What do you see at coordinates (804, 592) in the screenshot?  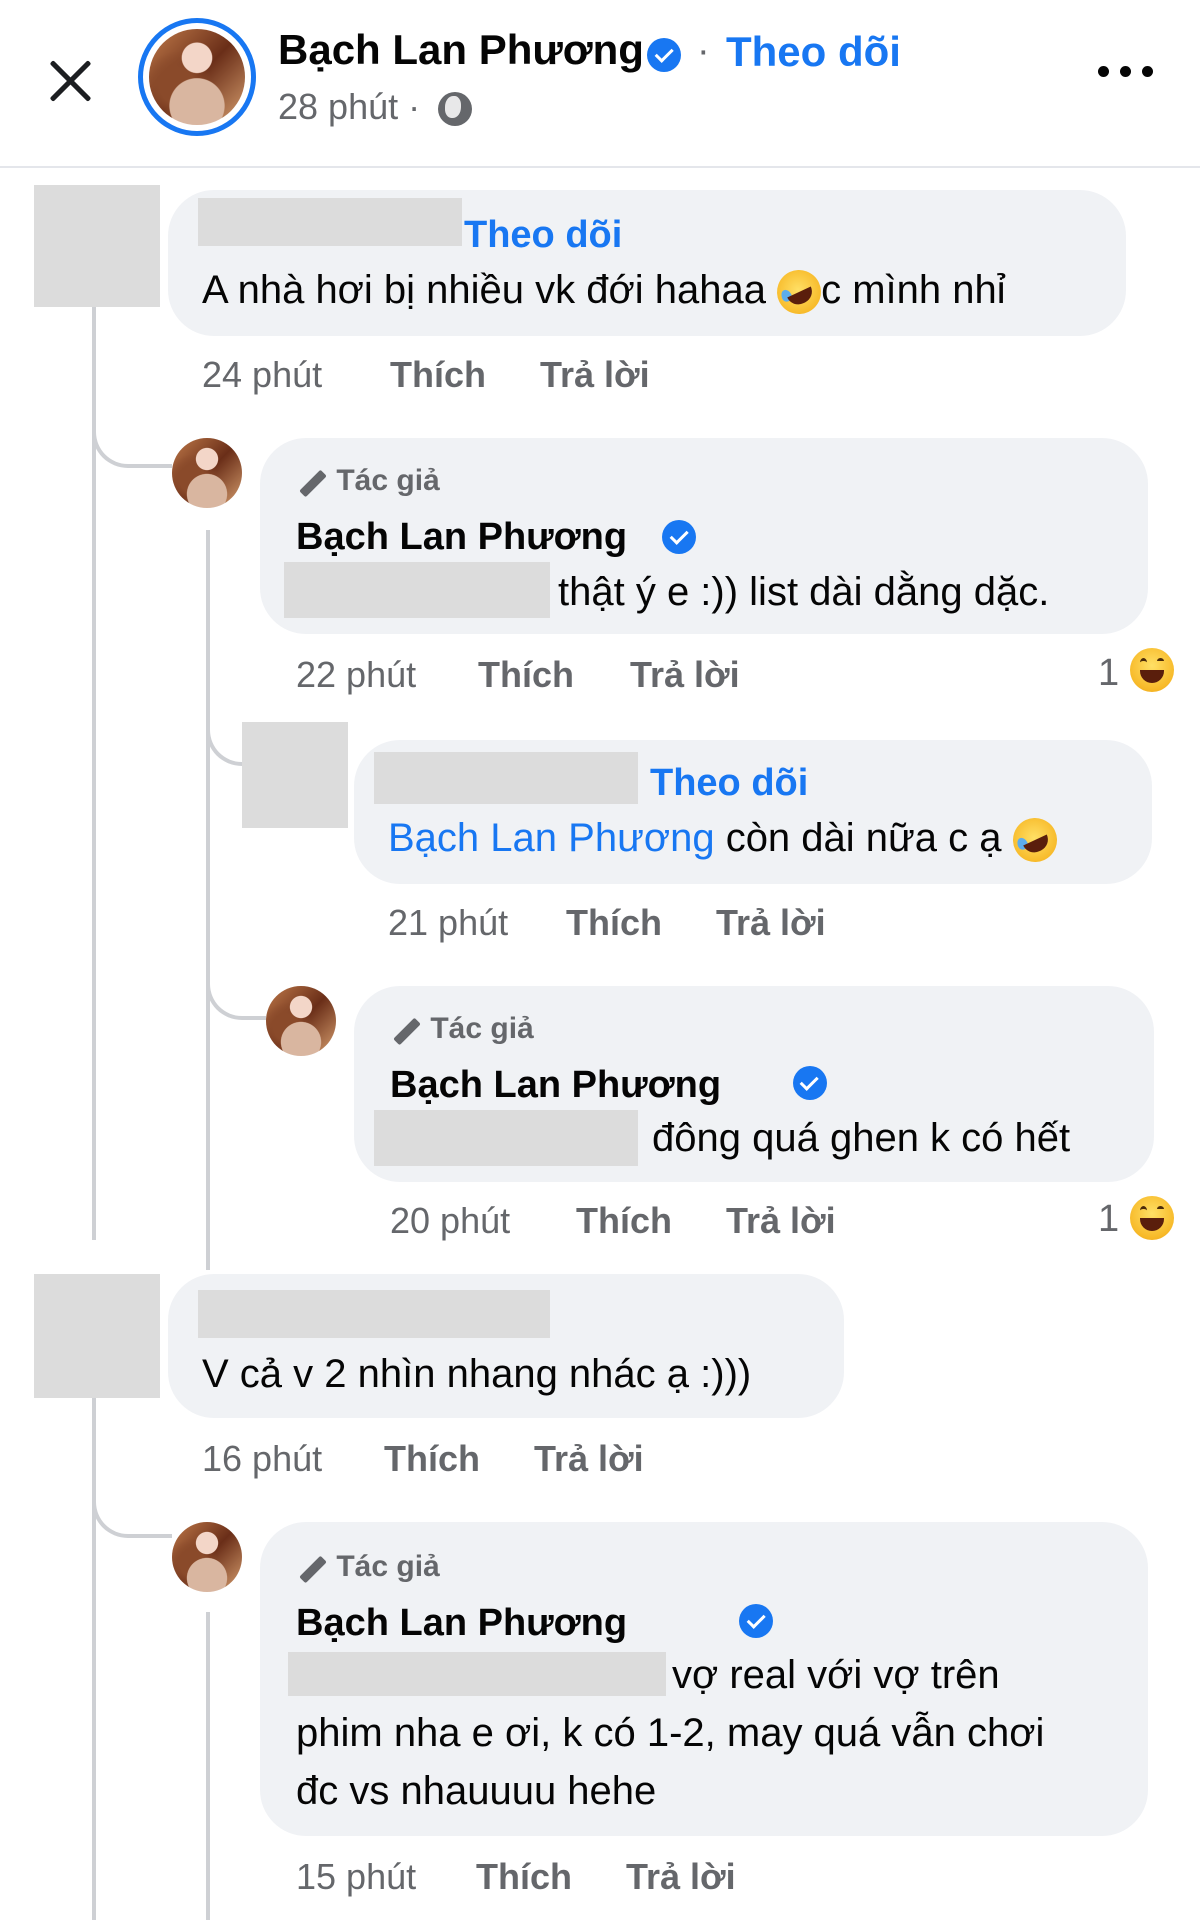 I see `comment-text: thật ý e :)) list dài dằng dặc.` at bounding box center [804, 592].